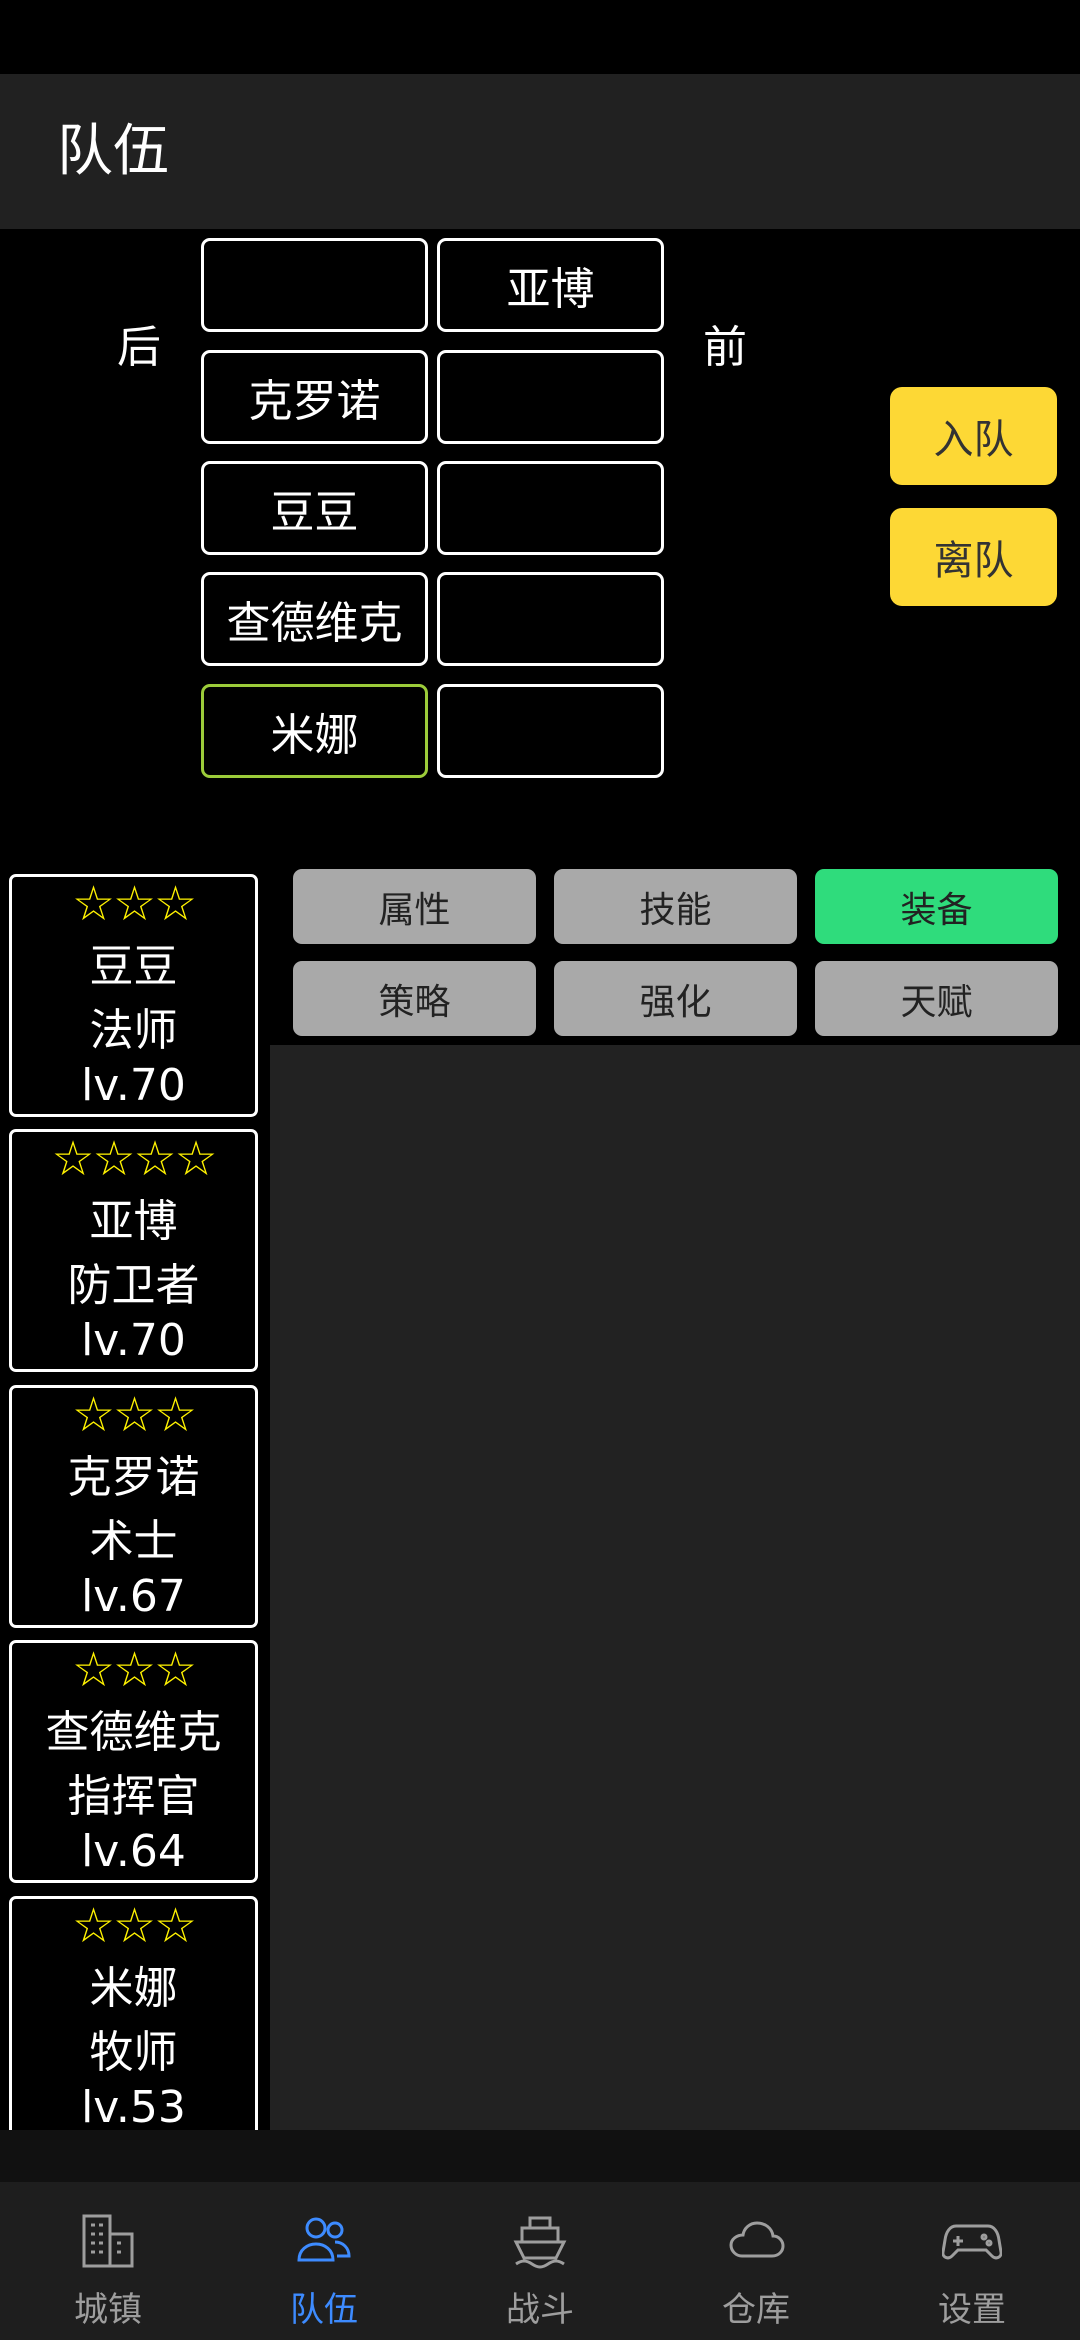  I want to click on back-row-label: 后, so click(139, 347).